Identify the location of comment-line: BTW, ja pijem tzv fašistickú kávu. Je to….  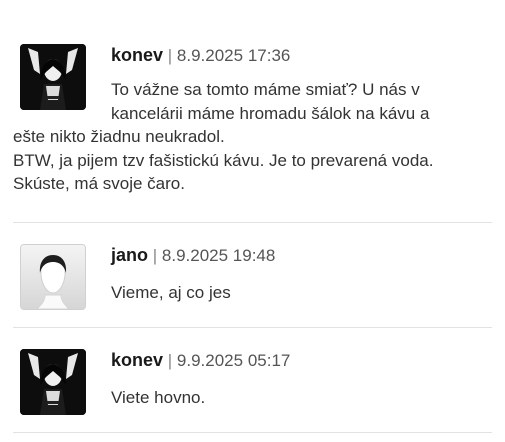
(223, 160).